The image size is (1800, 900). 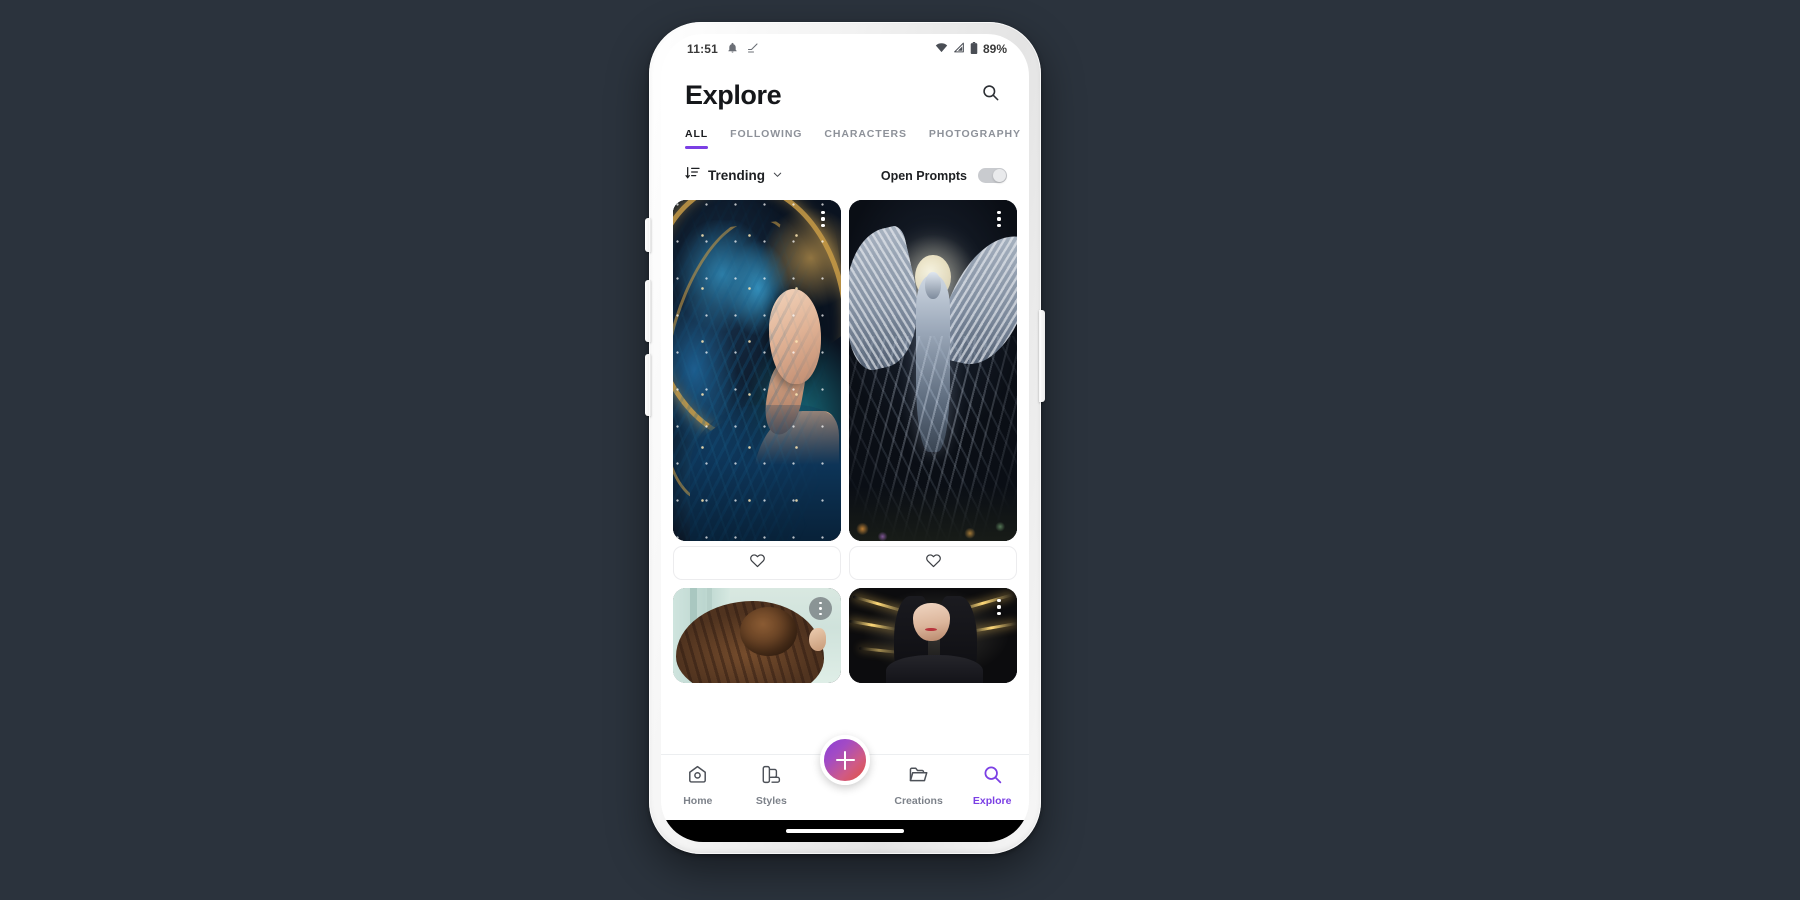 I want to click on tab-characters: CHARACTERS, so click(x=865, y=138).